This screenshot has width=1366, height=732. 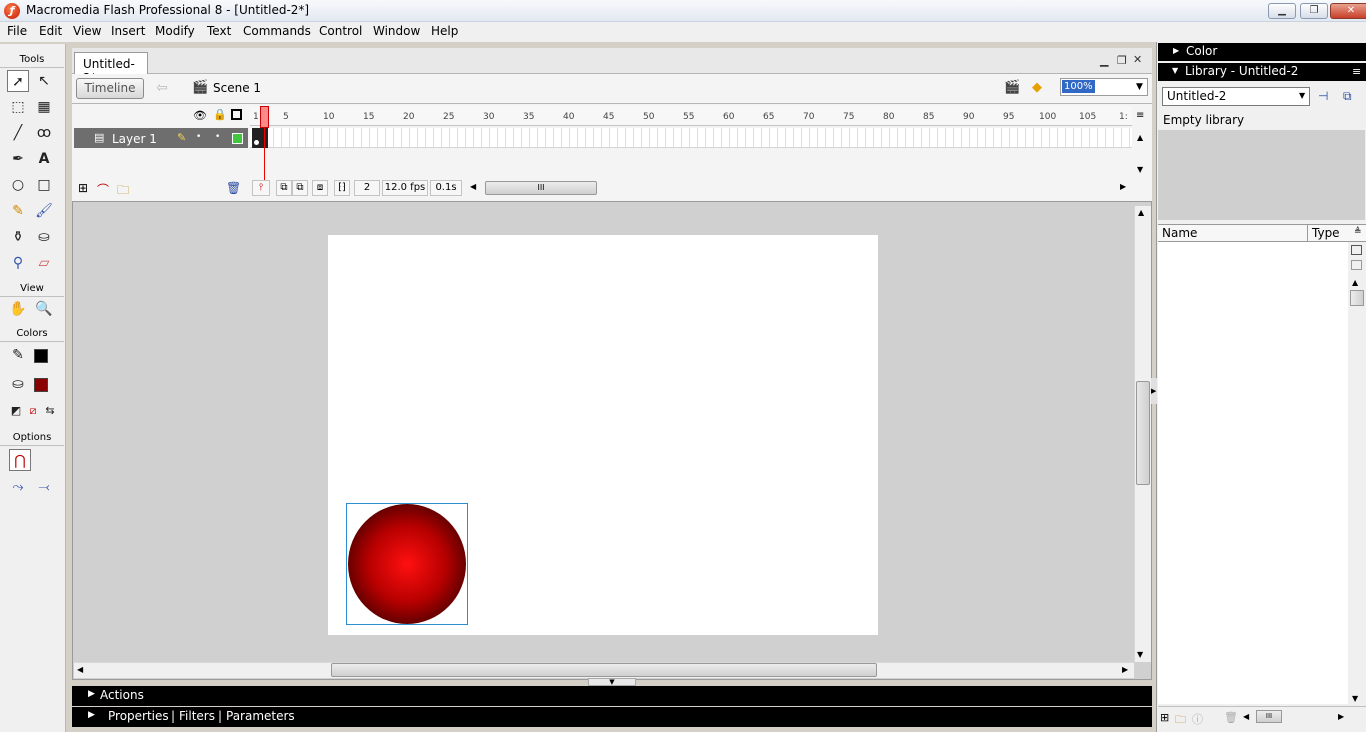 What do you see at coordinates (44, 107) in the screenshot?
I see `gradient-transform-tool-icon: ▦` at bounding box center [44, 107].